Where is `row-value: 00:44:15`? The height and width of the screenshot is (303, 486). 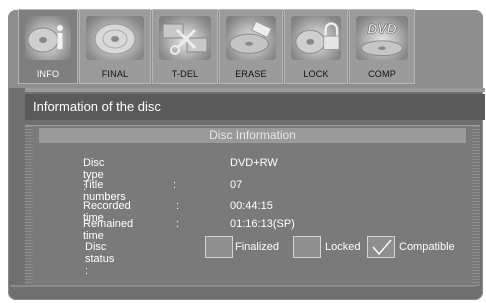 row-value: 00:44:15 is located at coordinates (251, 206).